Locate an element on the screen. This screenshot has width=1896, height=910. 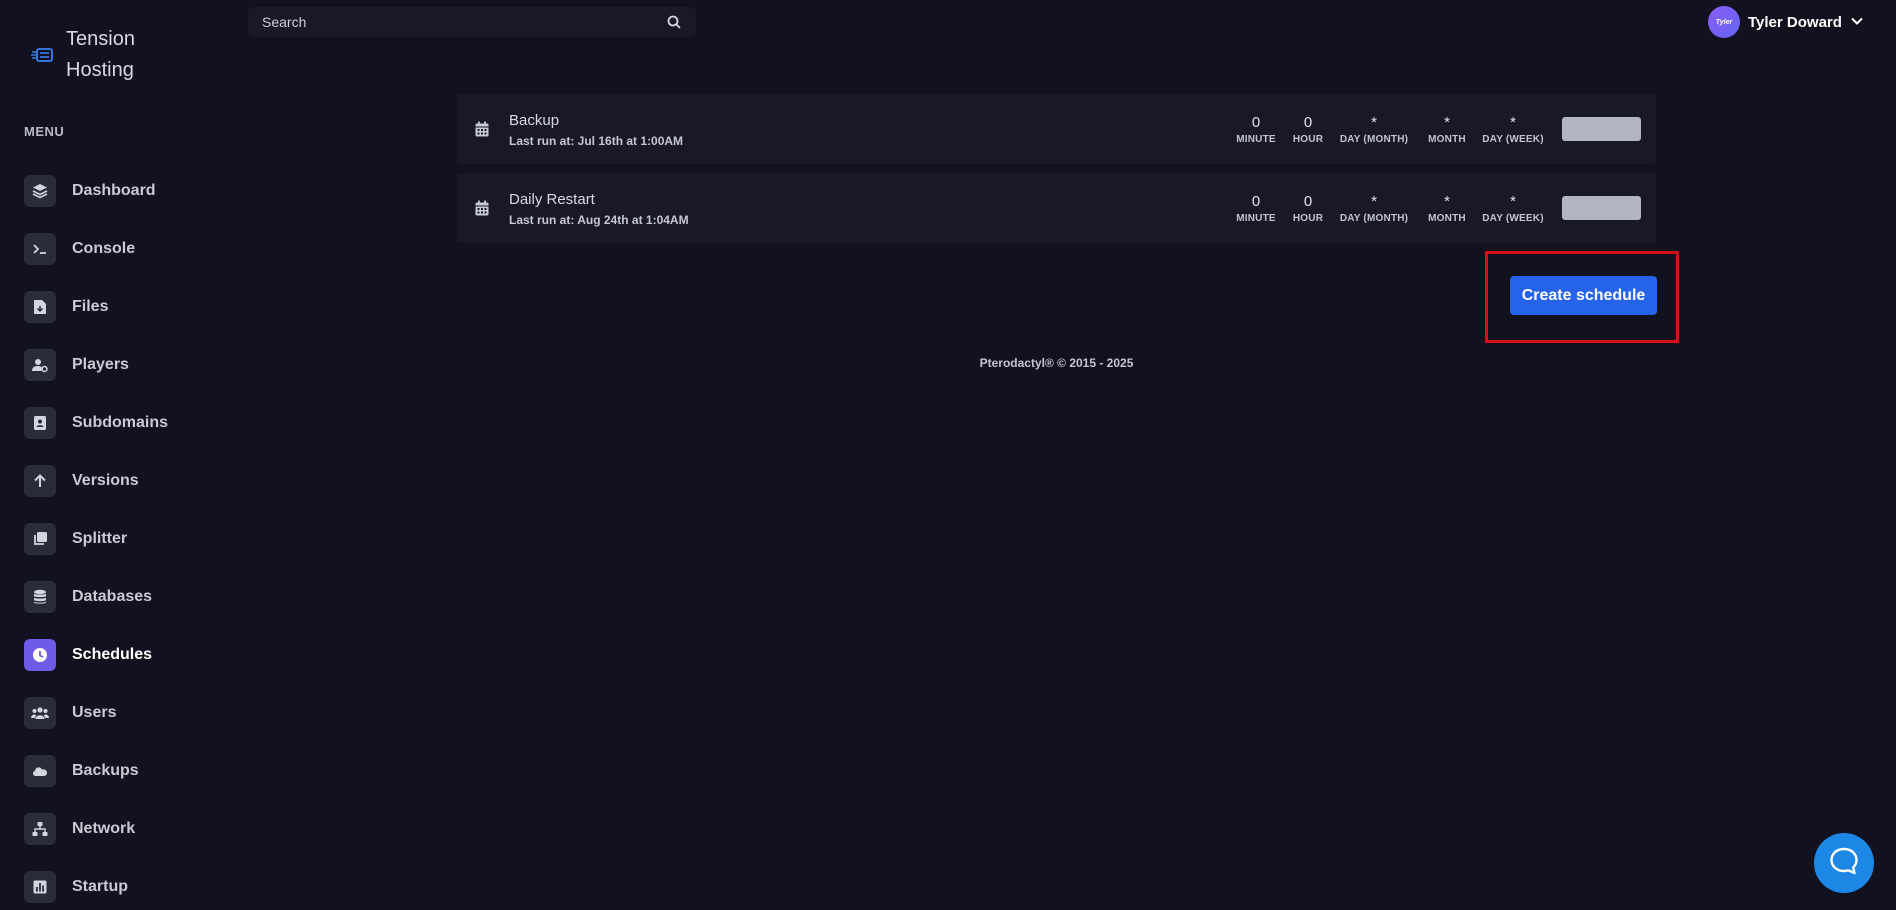
schedule-name: Backup is located at coordinates (534, 120).